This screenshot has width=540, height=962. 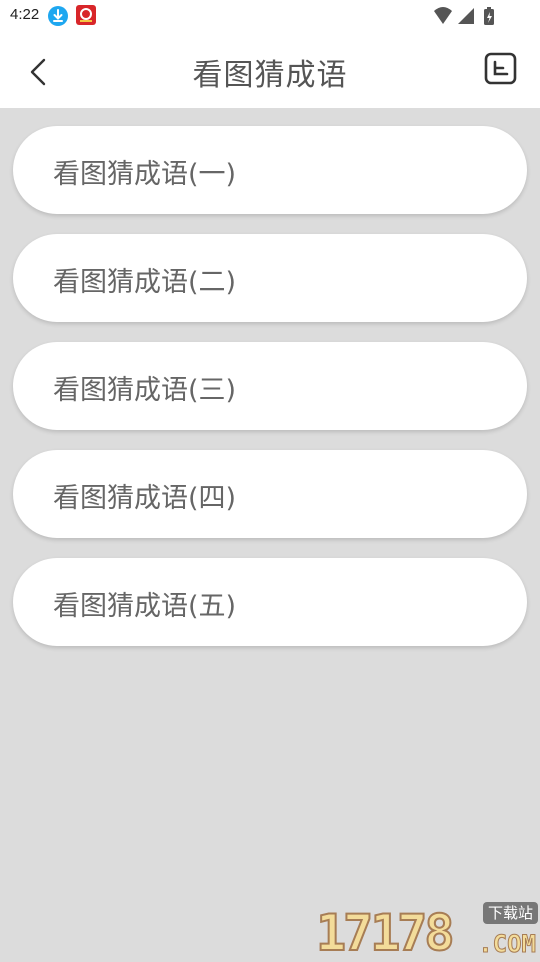 I want to click on list-item-label: 看图猜成语(四), so click(x=145, y=498).